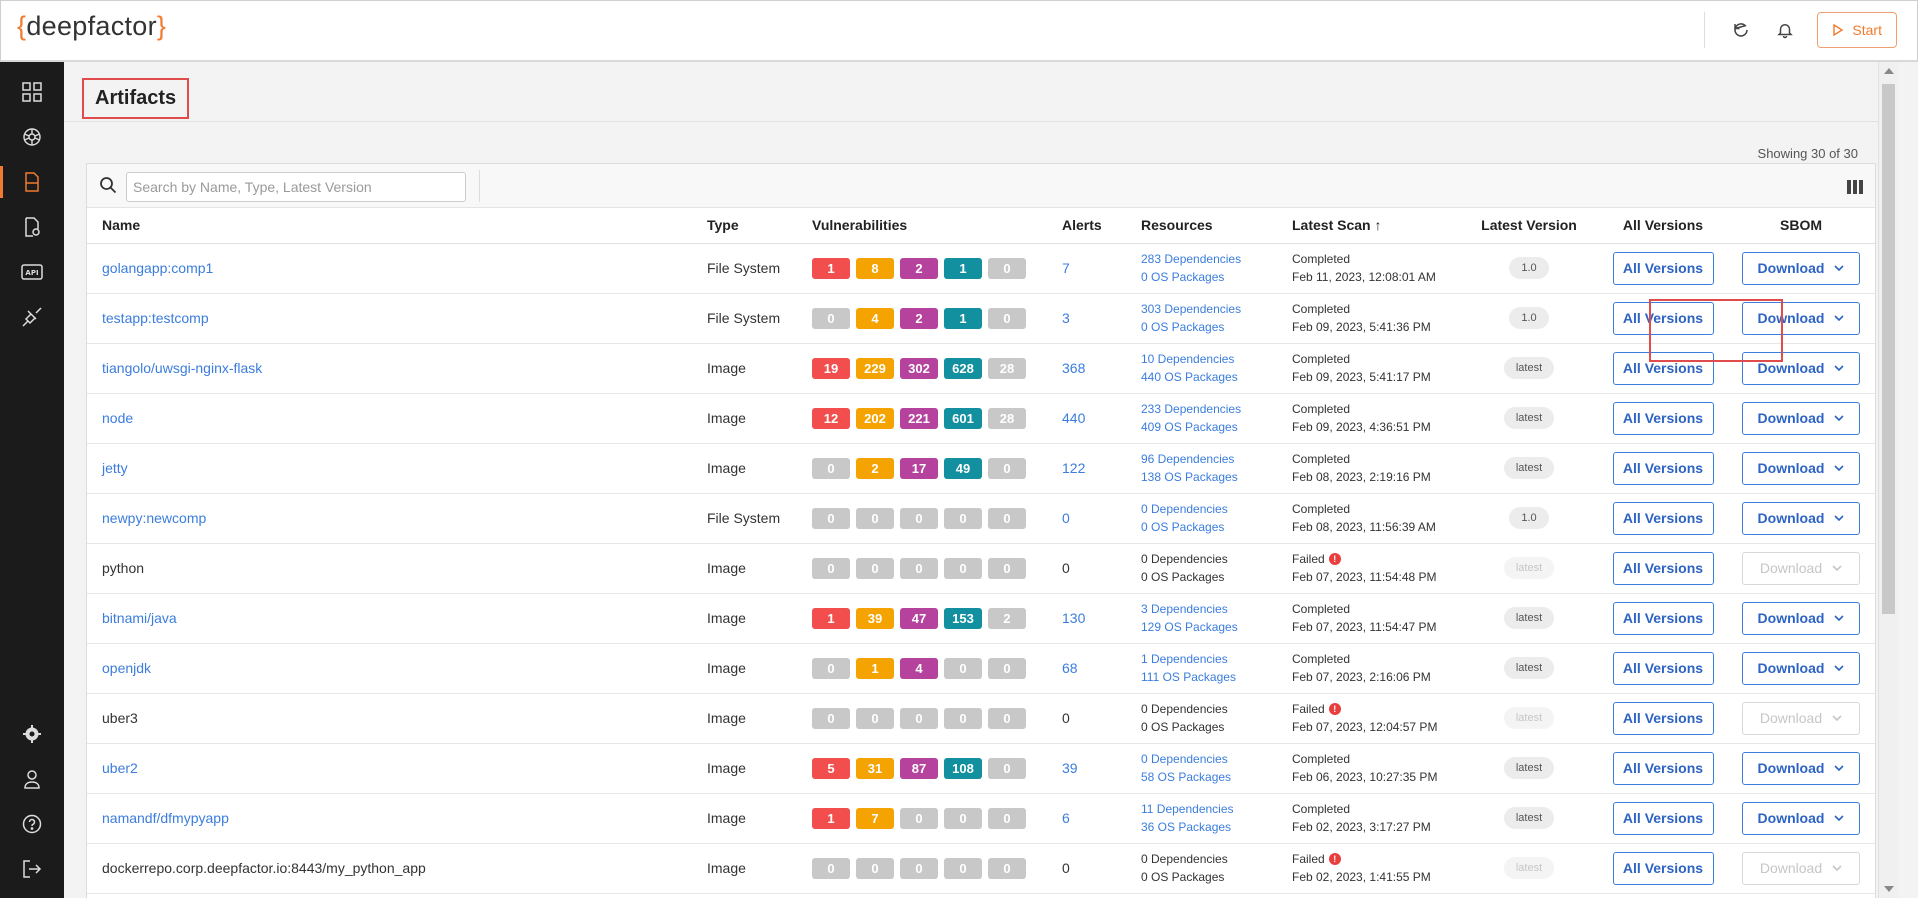  What do you see at coordinates (1209, 427) in the screenshot?
I see `os-packages-link: 409 OS Packages` at bounding box center [1209, 427].